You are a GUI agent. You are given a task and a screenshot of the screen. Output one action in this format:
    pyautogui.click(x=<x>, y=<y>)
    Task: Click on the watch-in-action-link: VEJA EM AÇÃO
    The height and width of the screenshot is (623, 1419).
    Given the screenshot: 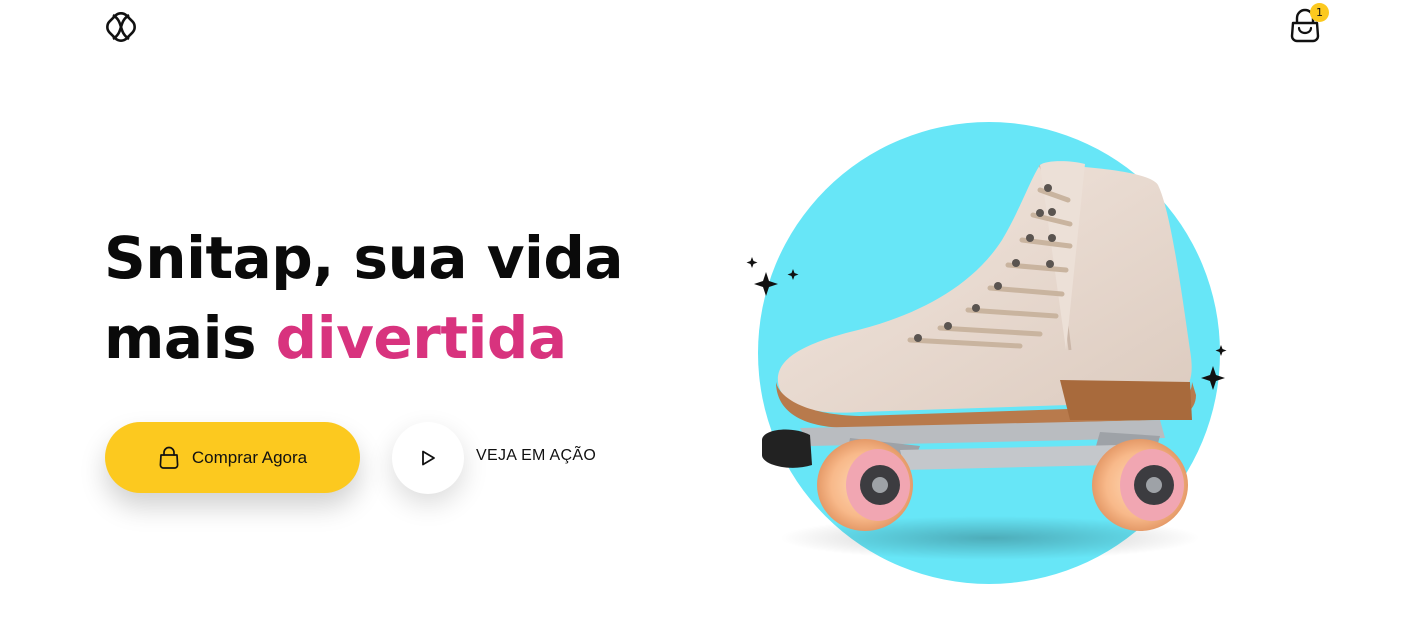 What is the action you would take?
    pyautogui.click(x=536, y=456)
    